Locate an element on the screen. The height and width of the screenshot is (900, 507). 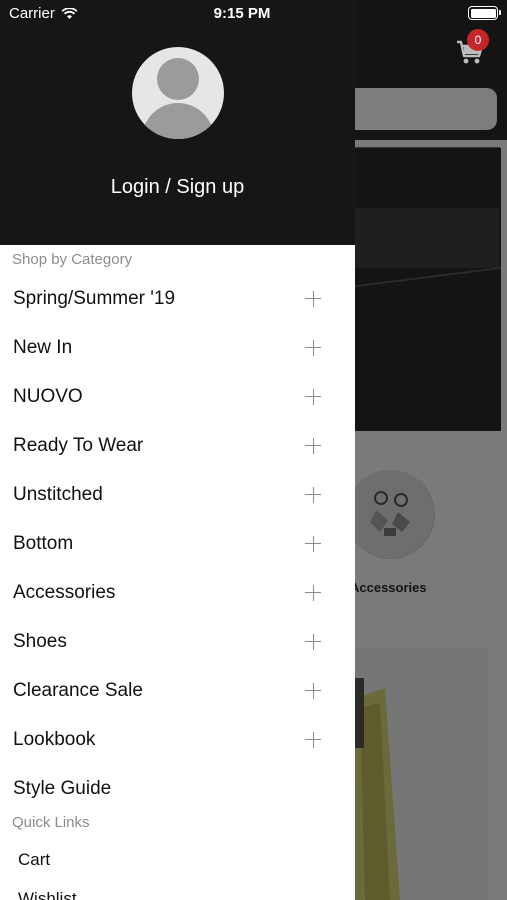
menu-item-label: New In is located at coordinates (43, 347).